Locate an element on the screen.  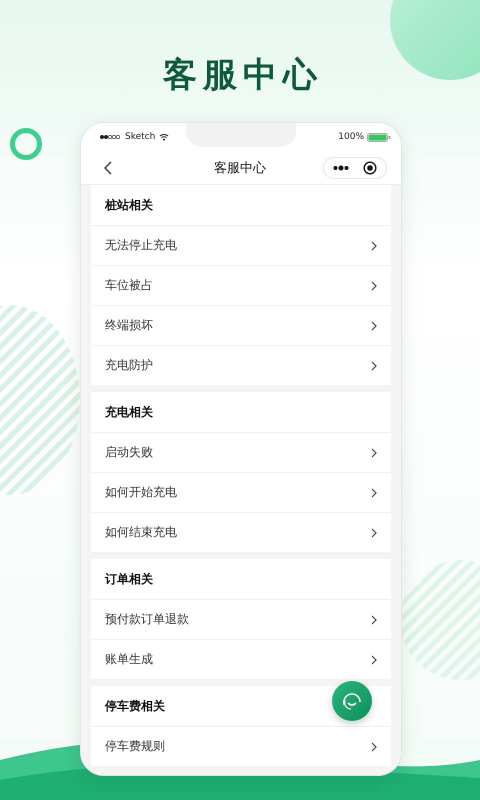
page-headline: 客服中心 is located at coordinates (242, 75).